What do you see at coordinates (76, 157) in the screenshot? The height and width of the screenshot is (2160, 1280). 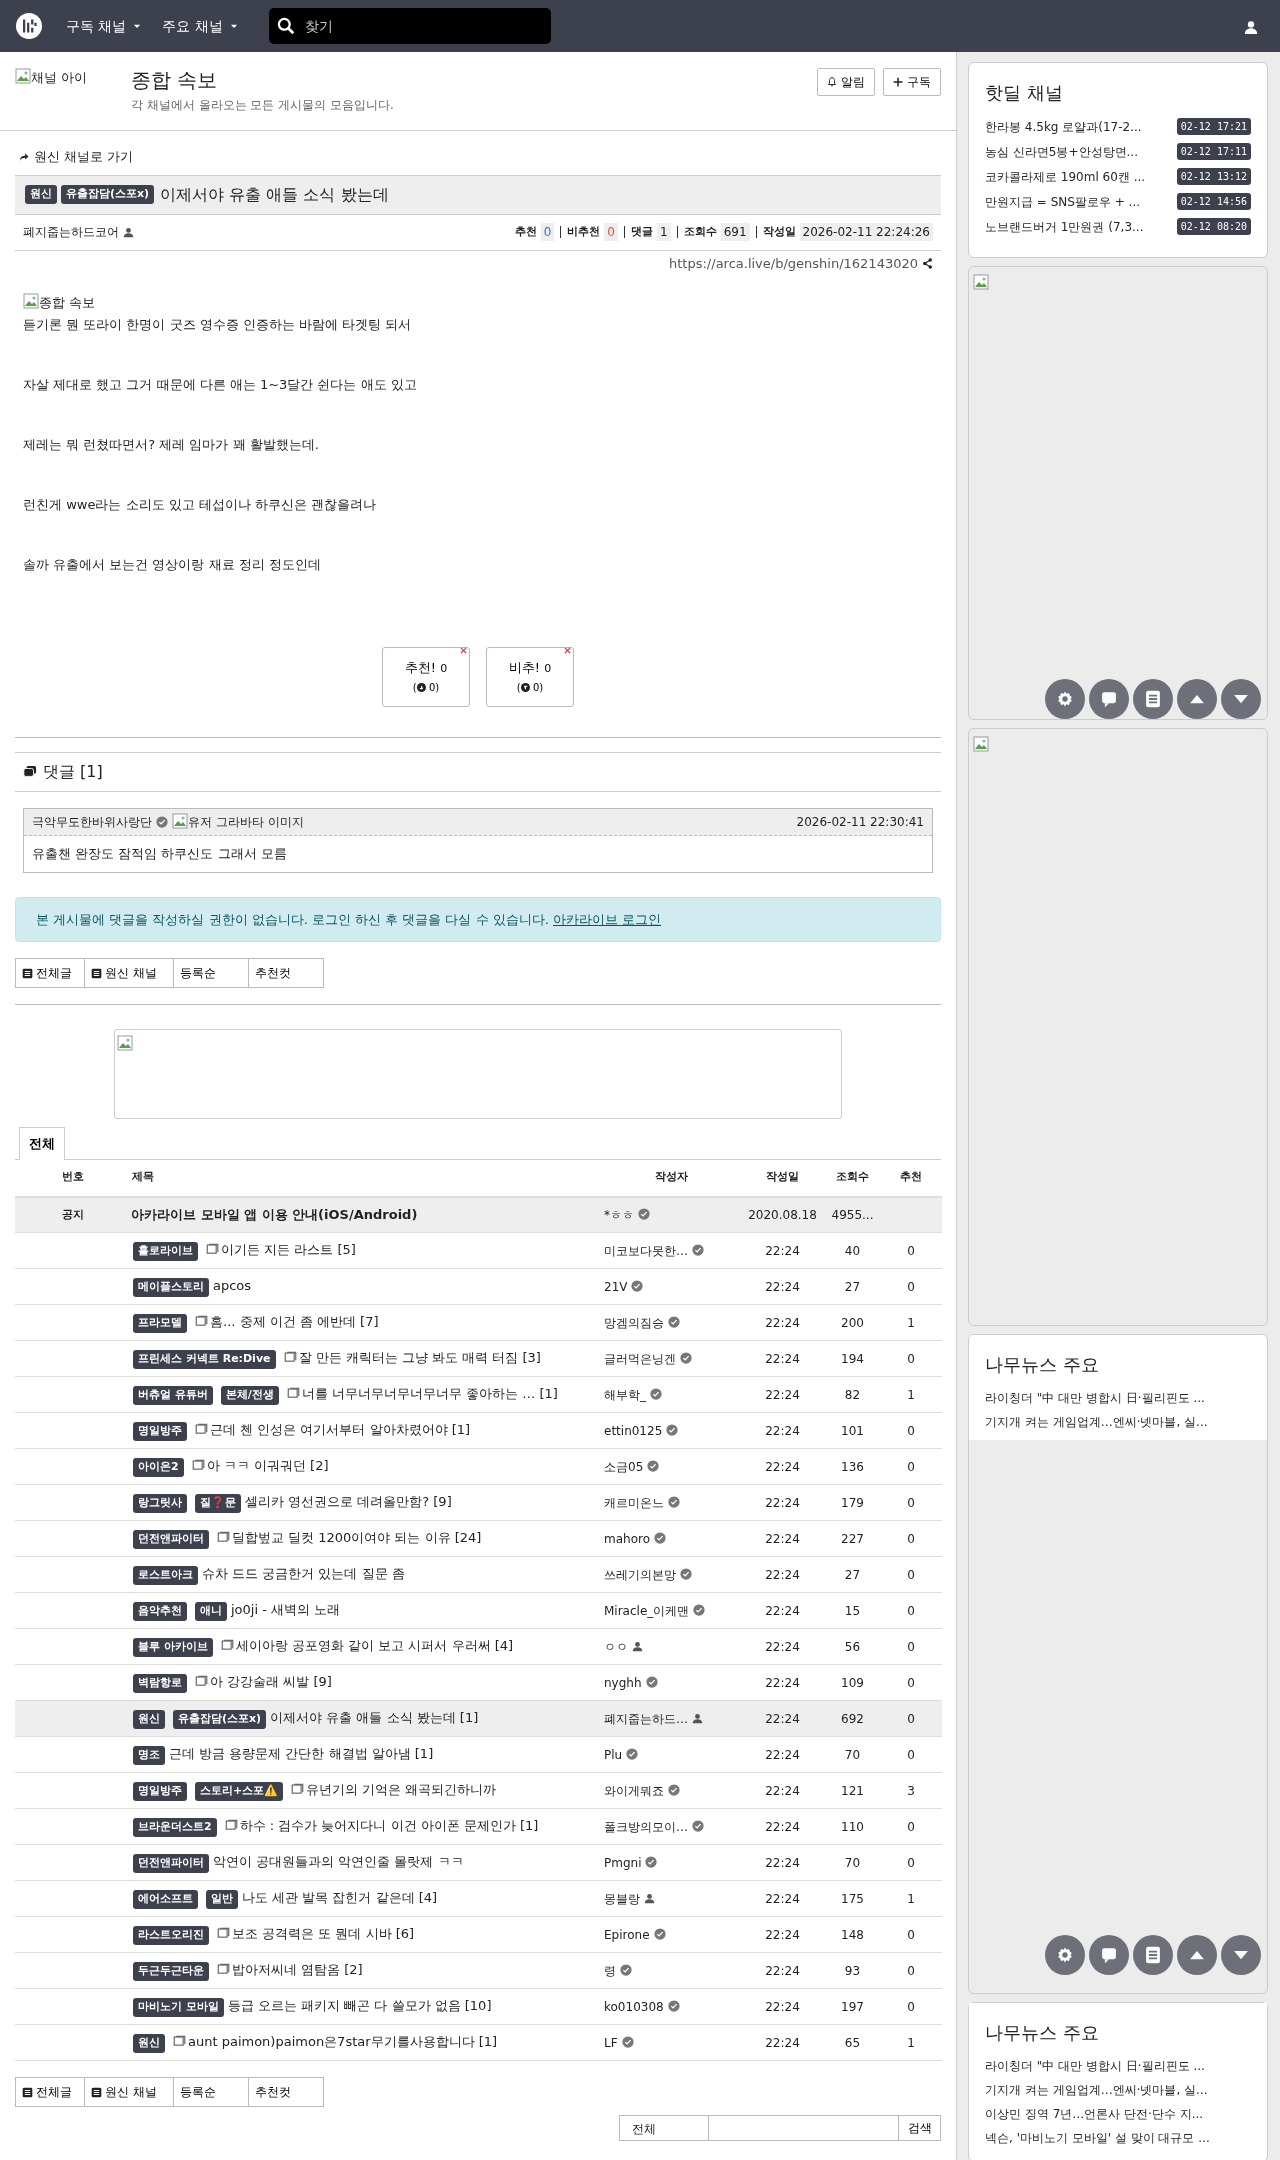 I see `back-link: 원신 채널로 가기` at bounding box center [76, 157].